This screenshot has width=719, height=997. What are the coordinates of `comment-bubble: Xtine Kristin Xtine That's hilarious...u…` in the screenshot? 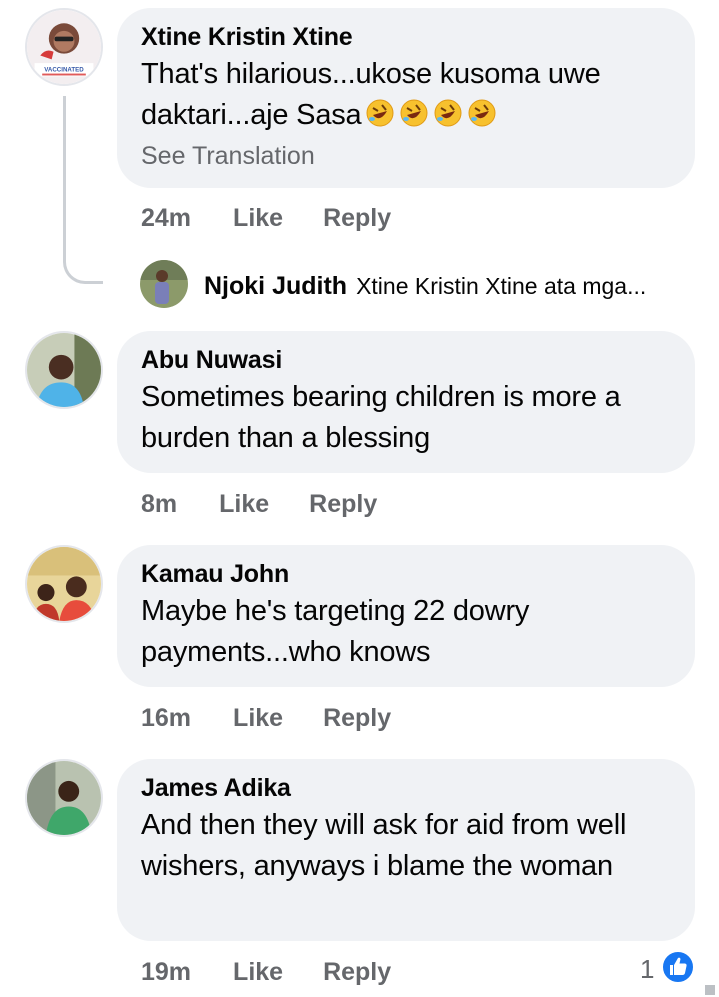 It's located at (406, 98).